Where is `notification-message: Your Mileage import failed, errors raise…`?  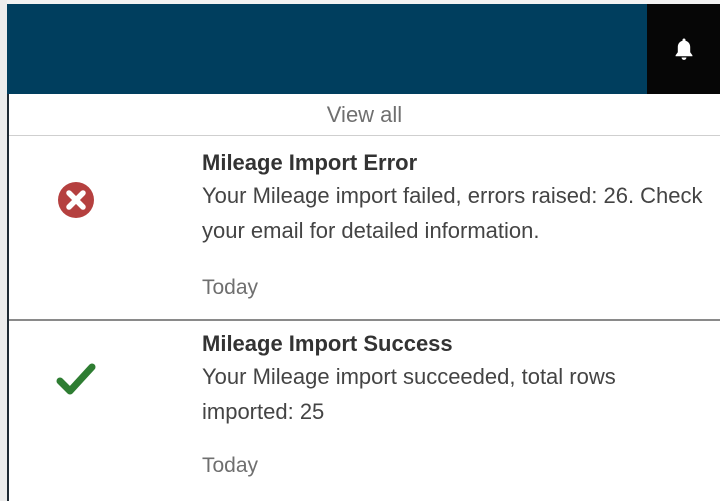 notification-message: Your Mileage import failed, errors raise… is located at coordinates (452, 213).